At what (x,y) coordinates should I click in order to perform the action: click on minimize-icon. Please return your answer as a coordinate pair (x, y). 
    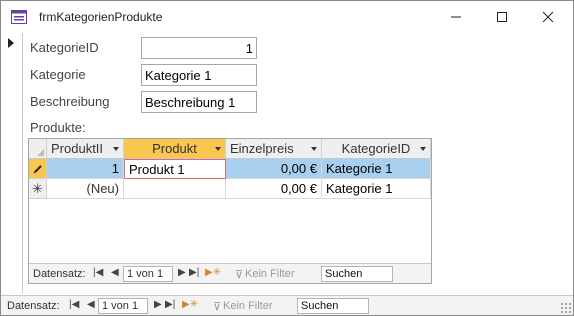
    Looking at the image, I should click on (456, 17).